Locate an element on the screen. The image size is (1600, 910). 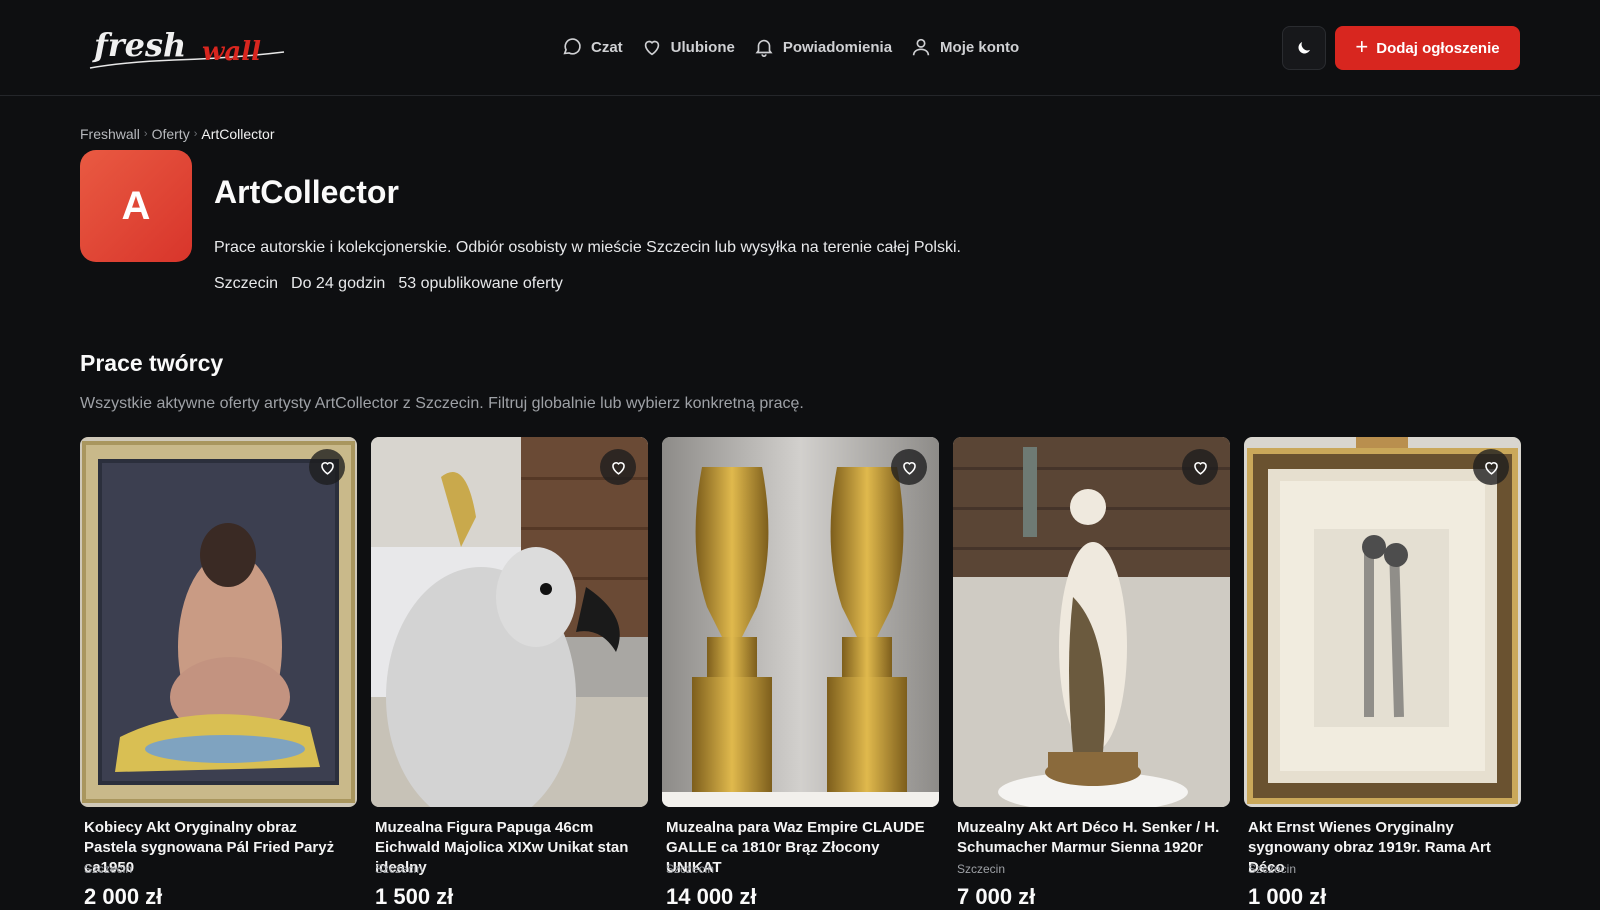
nav-chat: Czat is located at coordinates (592, 47).